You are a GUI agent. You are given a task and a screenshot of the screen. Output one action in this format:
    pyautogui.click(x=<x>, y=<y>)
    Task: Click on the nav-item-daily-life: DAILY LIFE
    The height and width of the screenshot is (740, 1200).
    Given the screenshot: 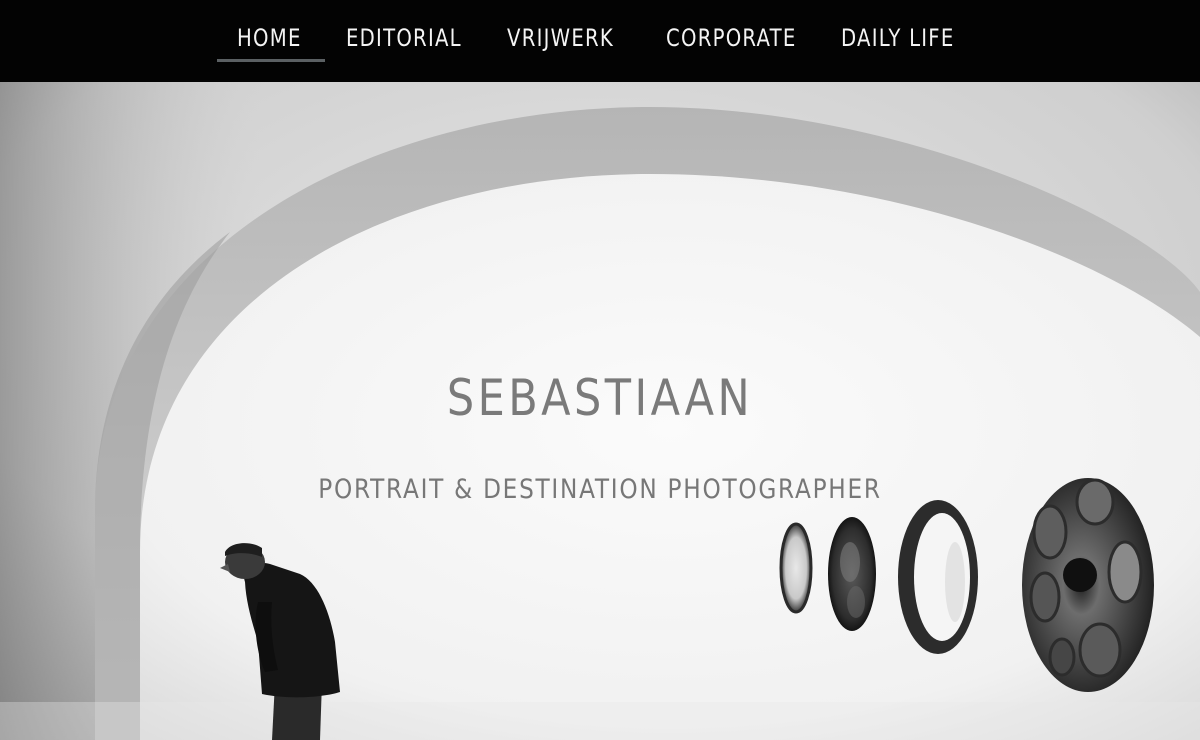 What is the action you would take?
    pyautogui.click(x=902, y=30)
    